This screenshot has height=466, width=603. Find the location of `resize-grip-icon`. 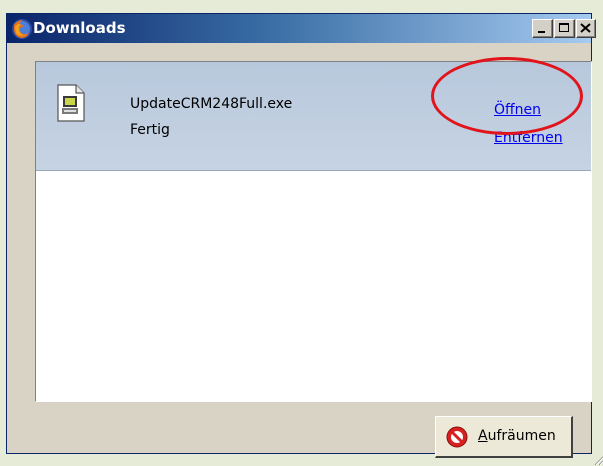

resize-grip-icon is located at coordinates (597, 459).